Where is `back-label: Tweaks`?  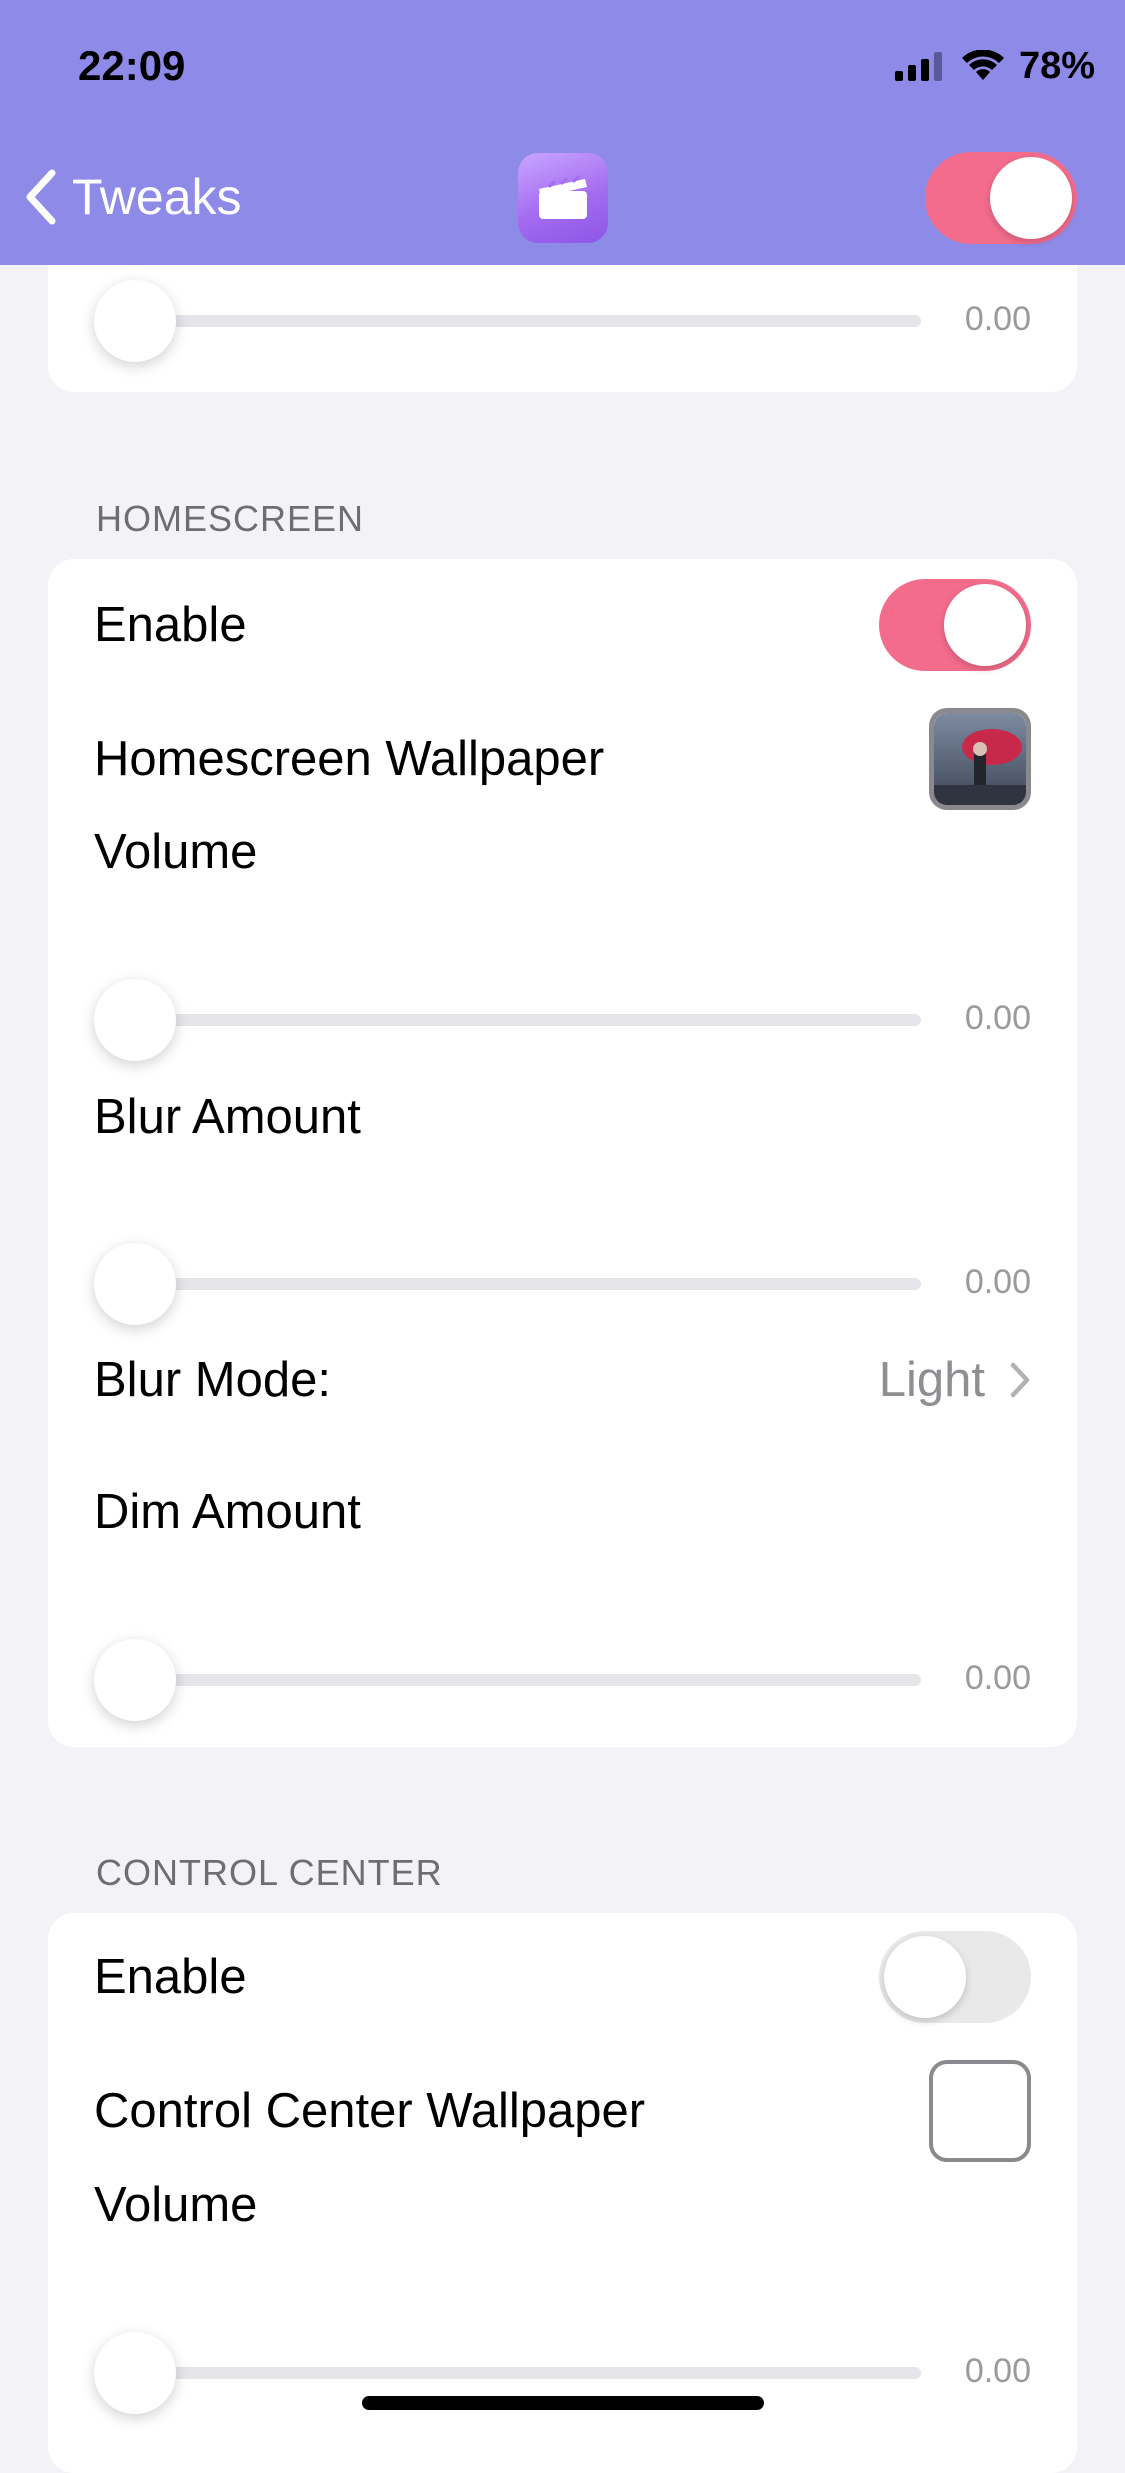 back-label: Tweaks is located at coordinates (157, 197).